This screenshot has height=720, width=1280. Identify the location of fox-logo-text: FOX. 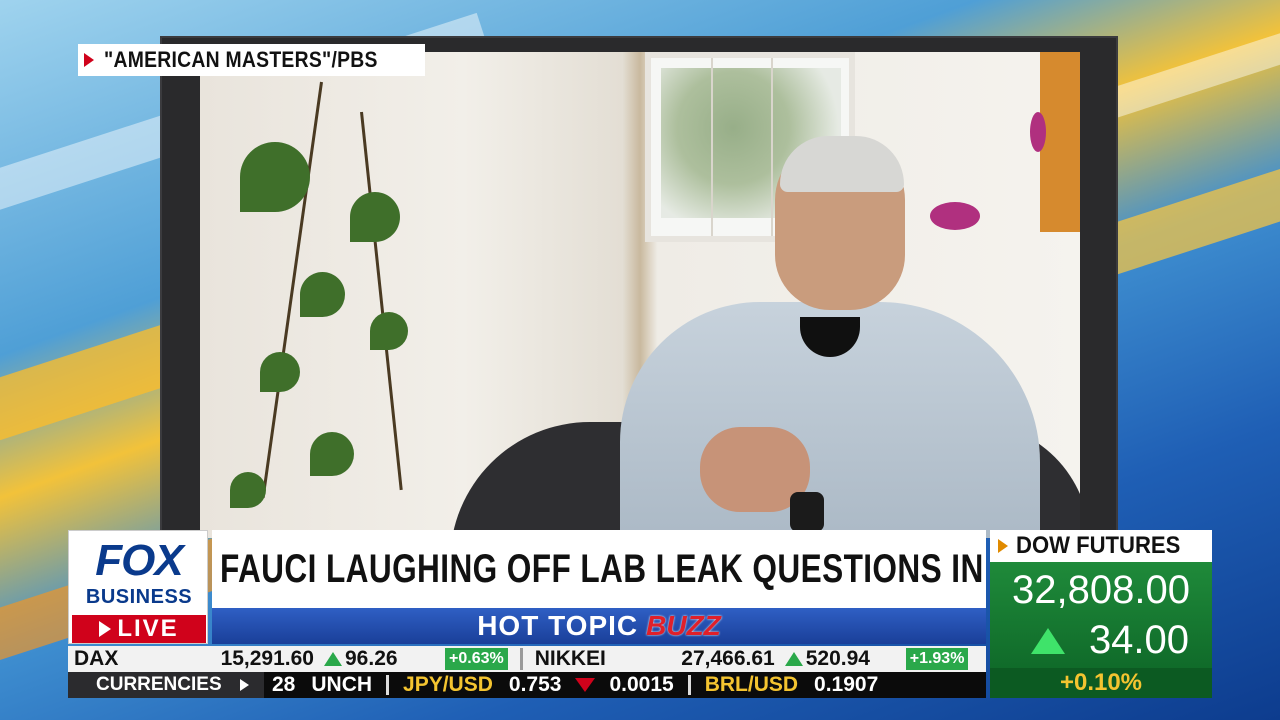
(139, 560).